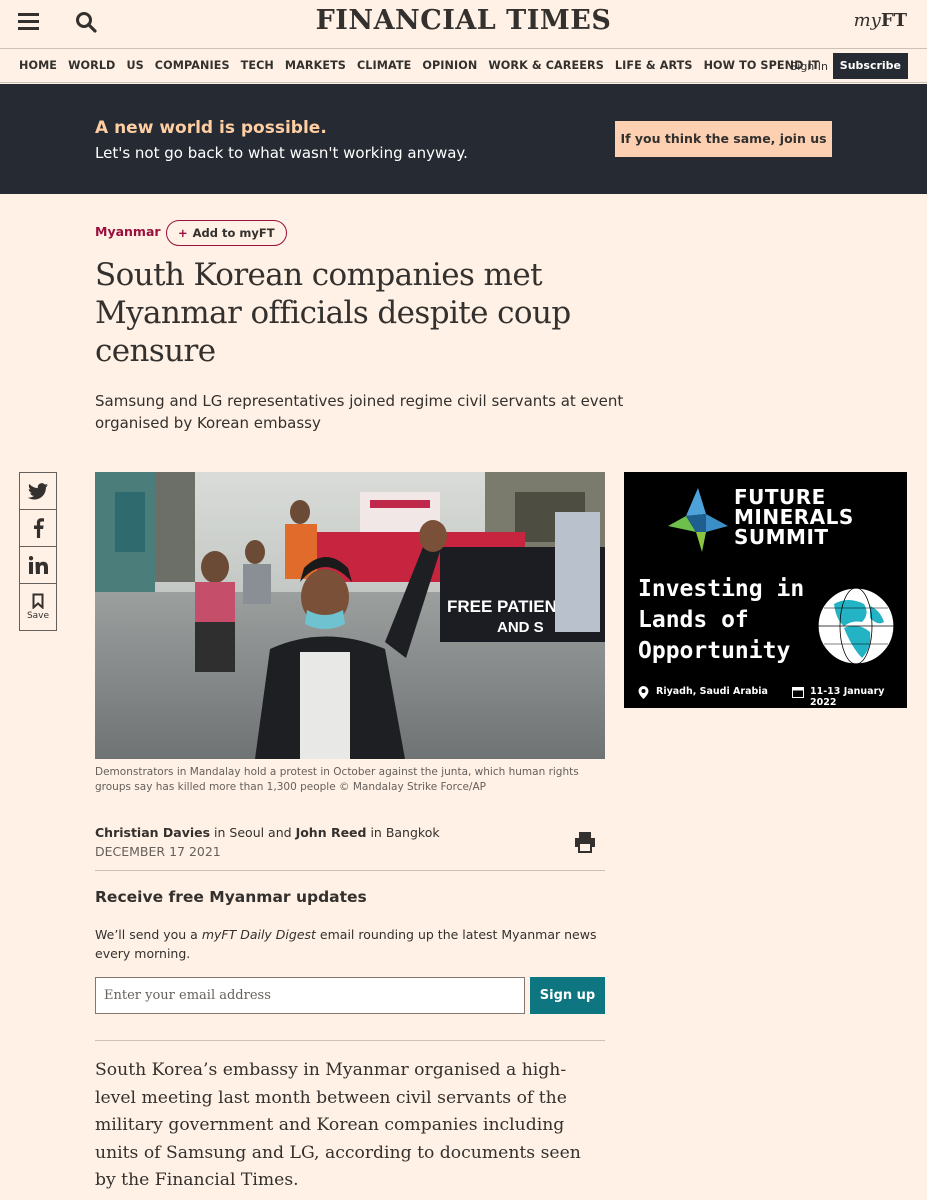 The height and width of the screenshot is (1200, 927). I want to click on byline-location: in Seoul and, so click(253, 832).